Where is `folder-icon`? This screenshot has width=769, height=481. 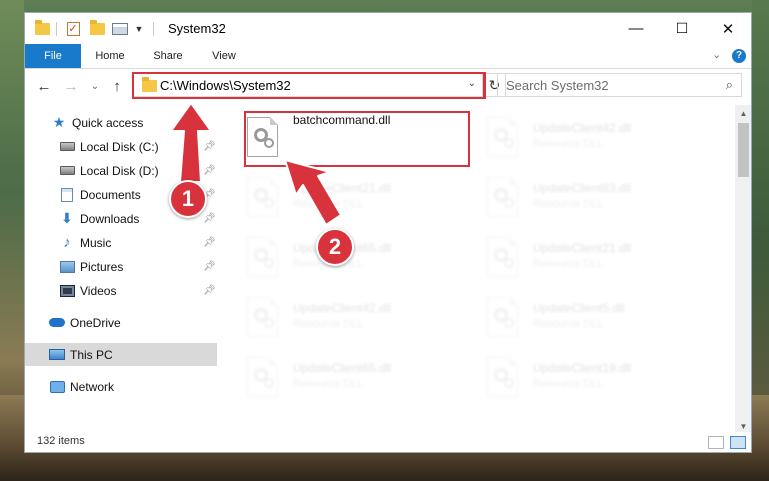
folder-icon is located at coordinates (42, 29).